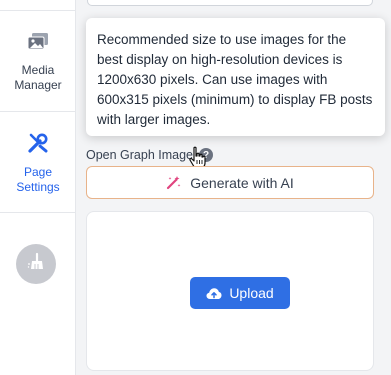  Describe the element at coordinates (38, 44) in the screenshot. I see `images-icon` at that location.